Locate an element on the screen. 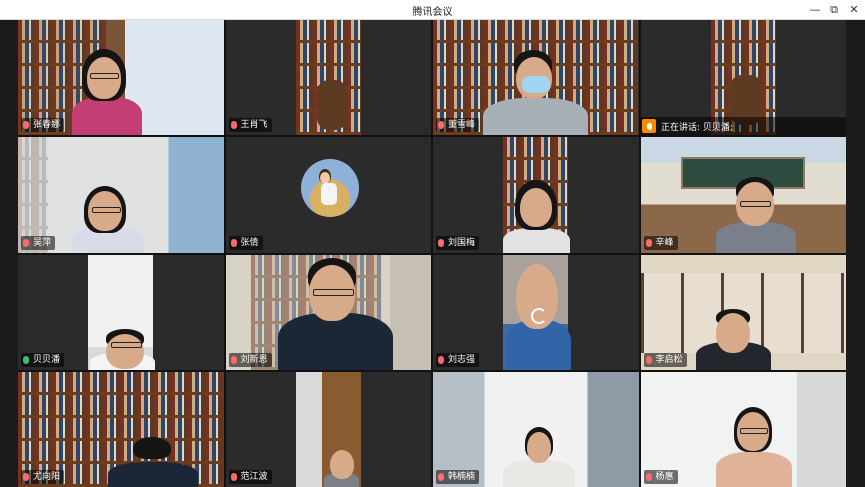  participant-name-label: 李启松 is located at coordinates (665, 359).